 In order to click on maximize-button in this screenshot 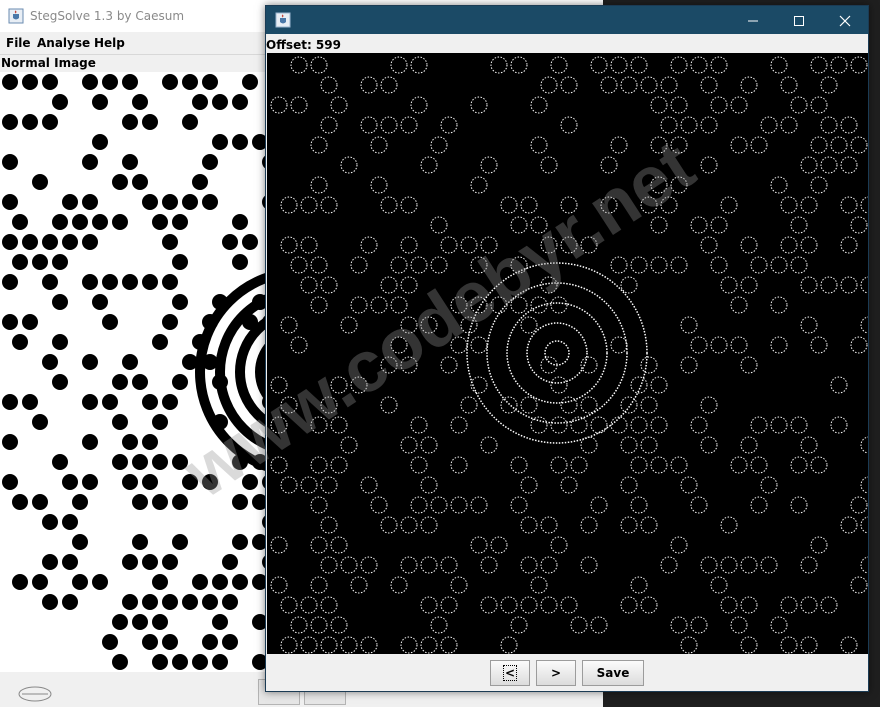, I will do `click(799, 20)`.